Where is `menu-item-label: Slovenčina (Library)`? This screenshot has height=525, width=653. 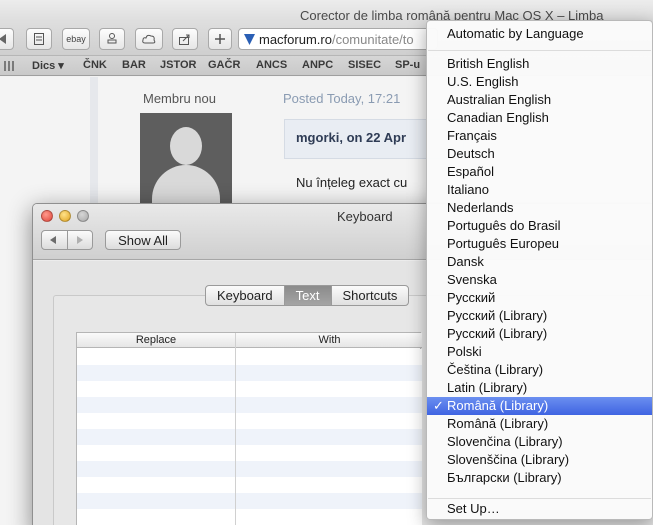 menu-item-label: Slovenčina (Library) is located at coordinates (505, 441).